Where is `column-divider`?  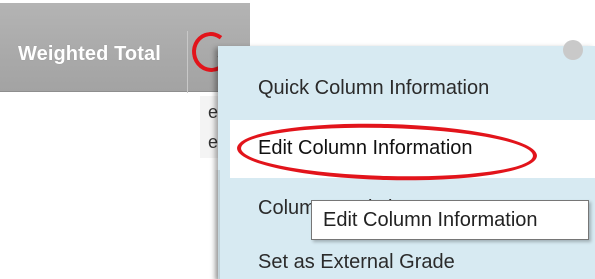
column-divider is located at coordinates (187, 62).